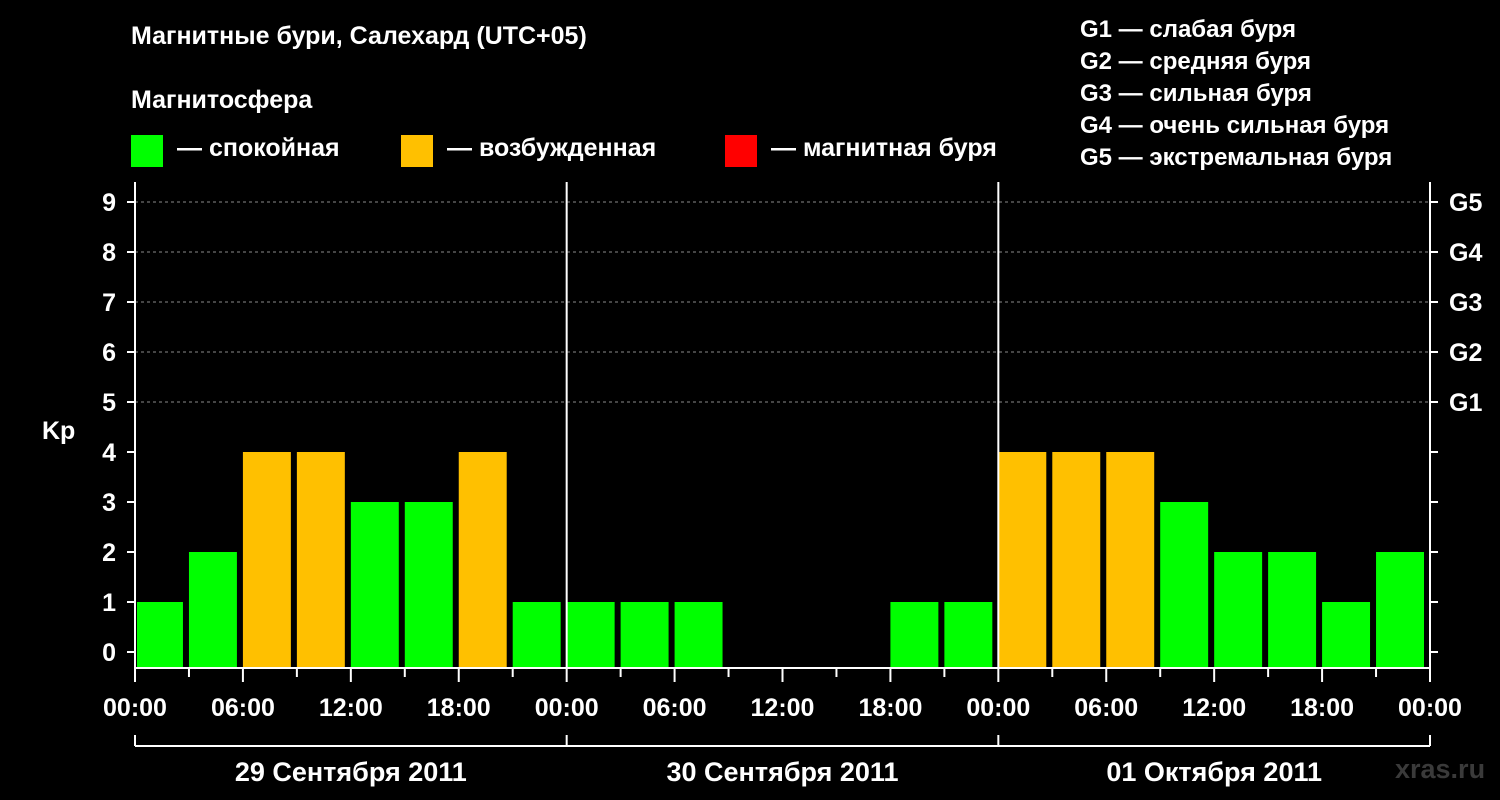 The height and width of the screenshot is (800, 1500). I want to click on g-tick-label: G3, so click(1465, 303).